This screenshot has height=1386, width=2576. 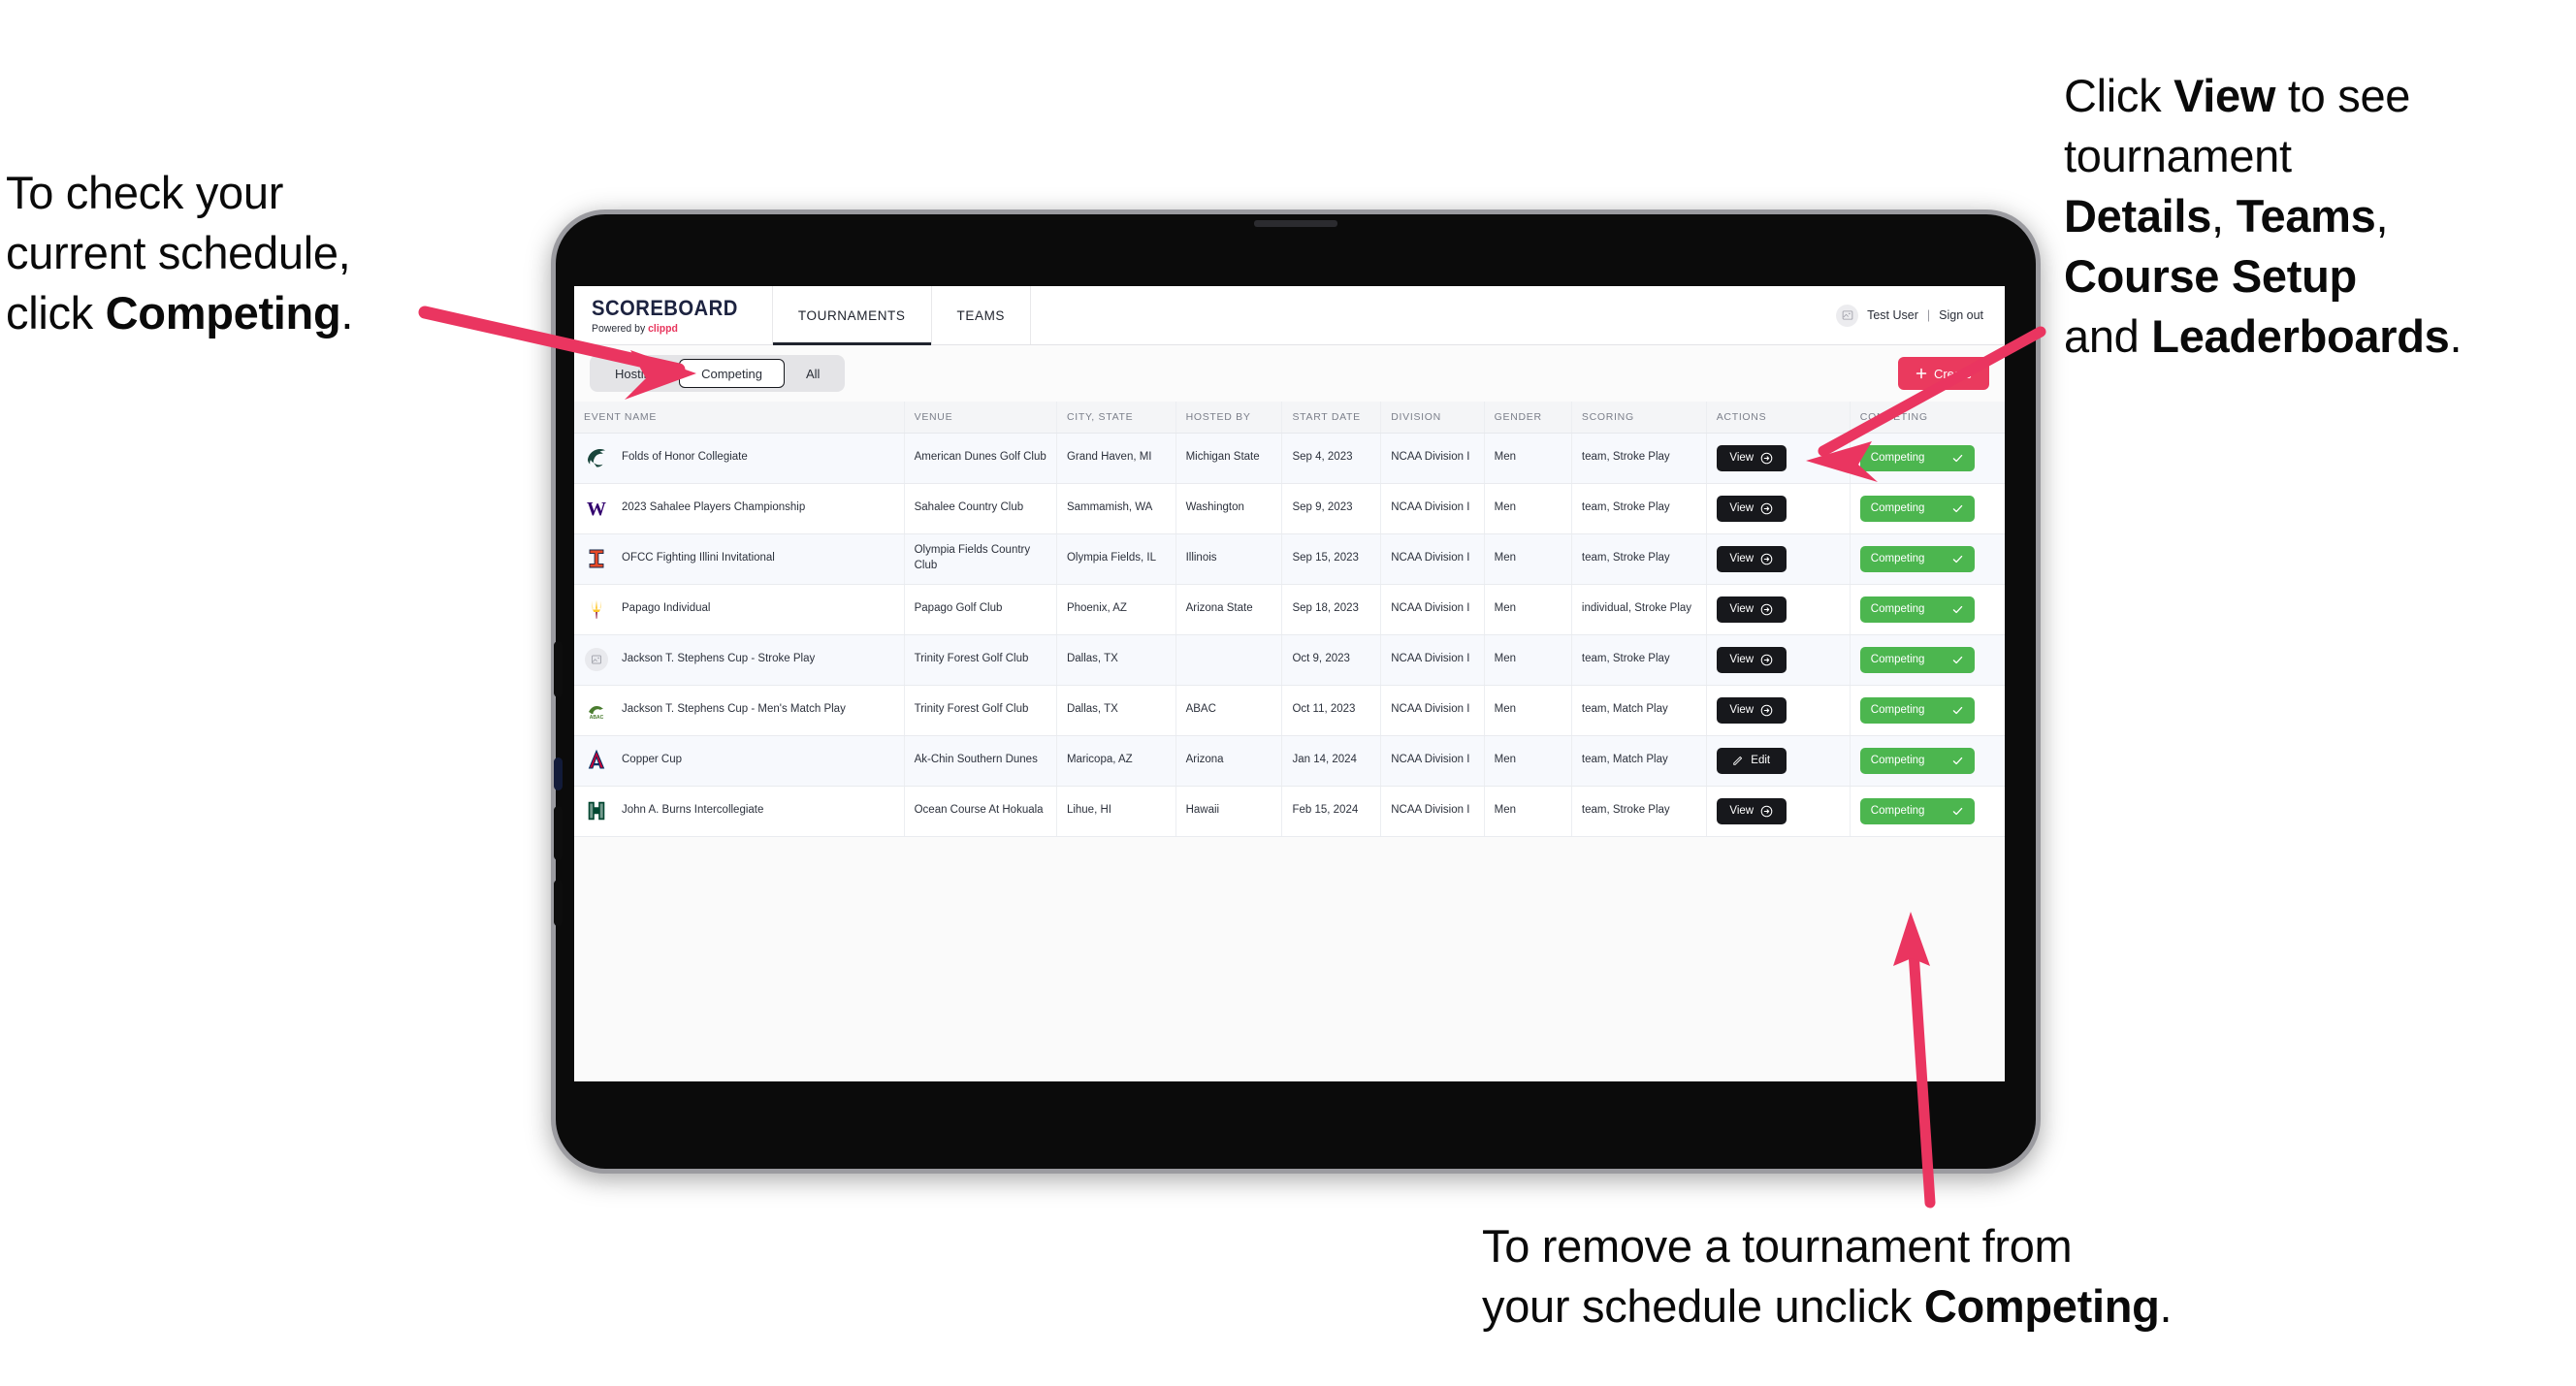 I want to click on filter-tab-competing-label: Competing, so click(x=731, y=373).